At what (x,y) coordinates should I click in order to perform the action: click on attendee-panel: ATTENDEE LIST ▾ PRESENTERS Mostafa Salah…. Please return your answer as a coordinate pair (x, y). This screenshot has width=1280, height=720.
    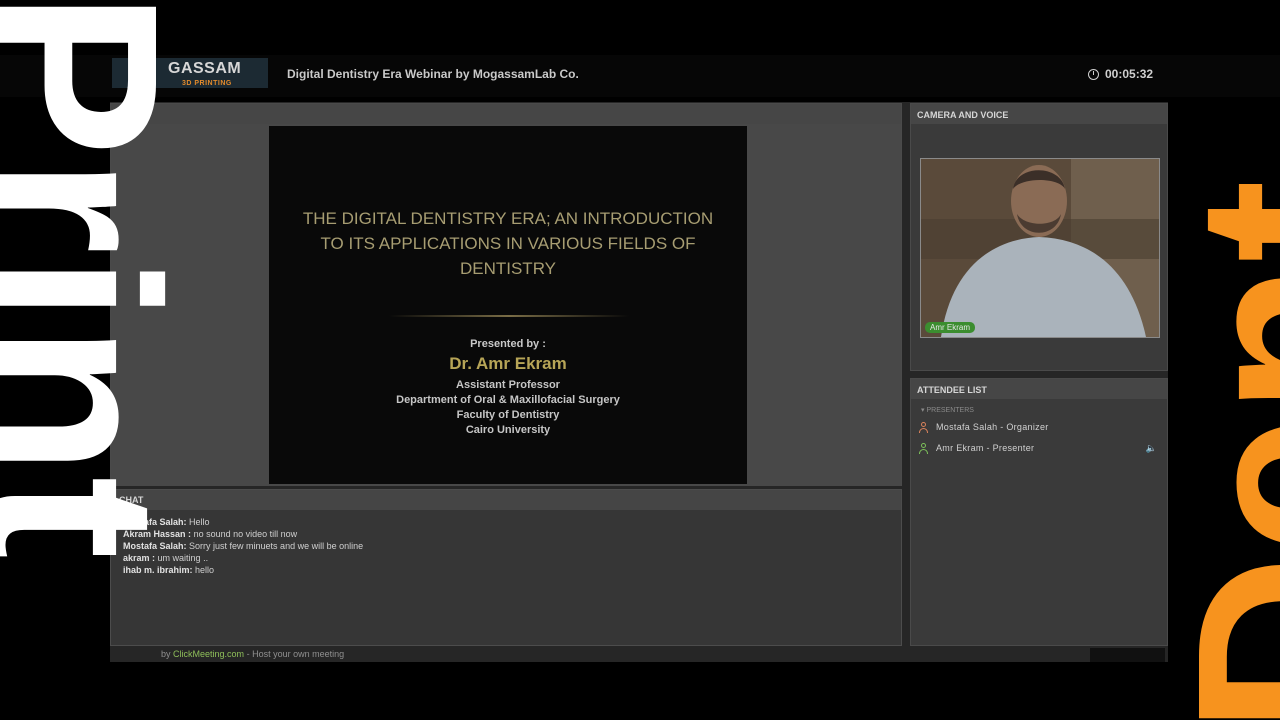
    Looking at the image, I should click on (1039, 512).